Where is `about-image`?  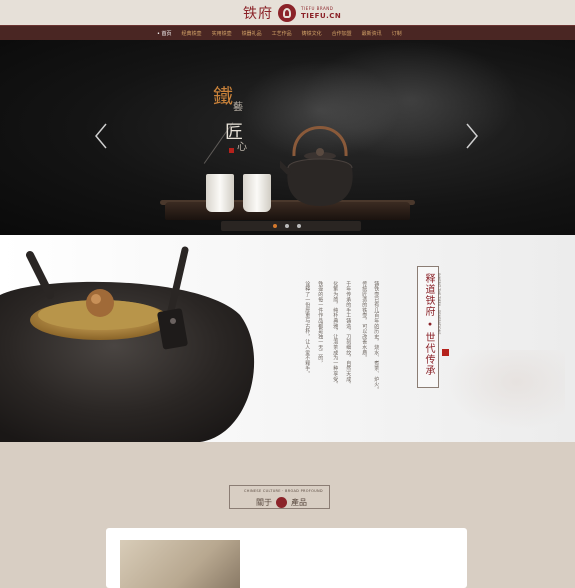 about-image is located at coordinates (180, 564).